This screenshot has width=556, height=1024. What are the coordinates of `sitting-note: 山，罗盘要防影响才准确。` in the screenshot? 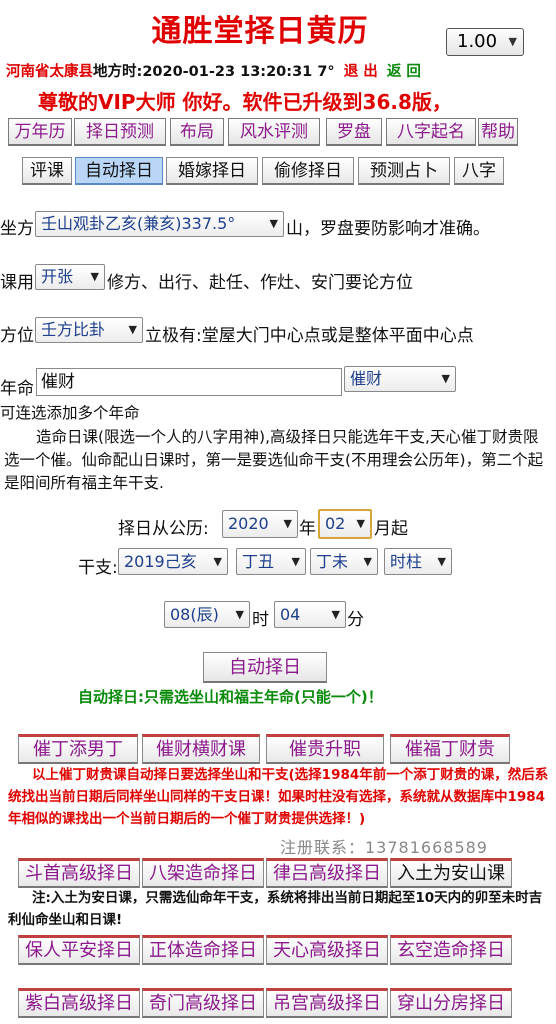 It's located at (388, 229).